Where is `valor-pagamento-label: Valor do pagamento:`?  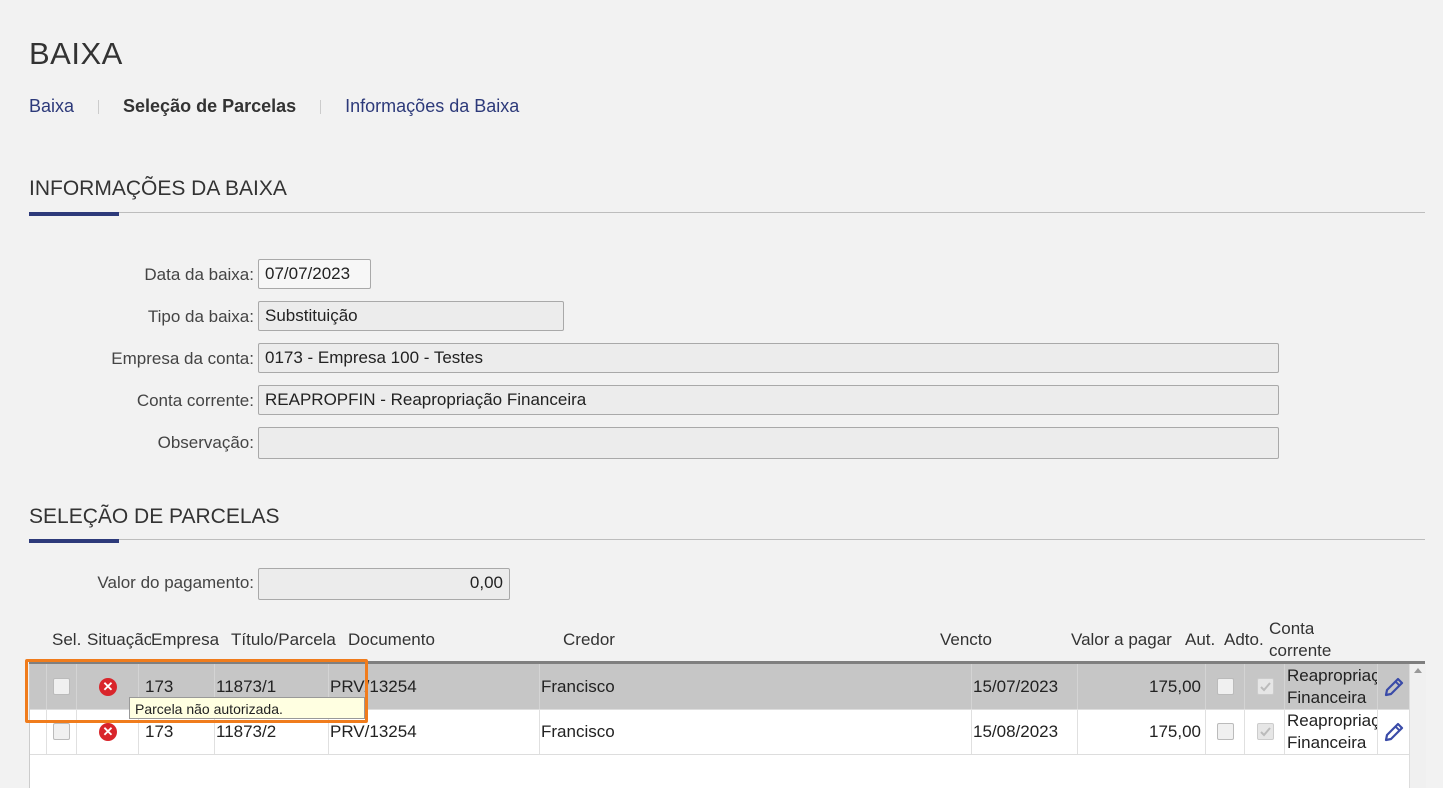 valor-pagamento-label: Valor do pagamento: is located at coordinates (175, 582).